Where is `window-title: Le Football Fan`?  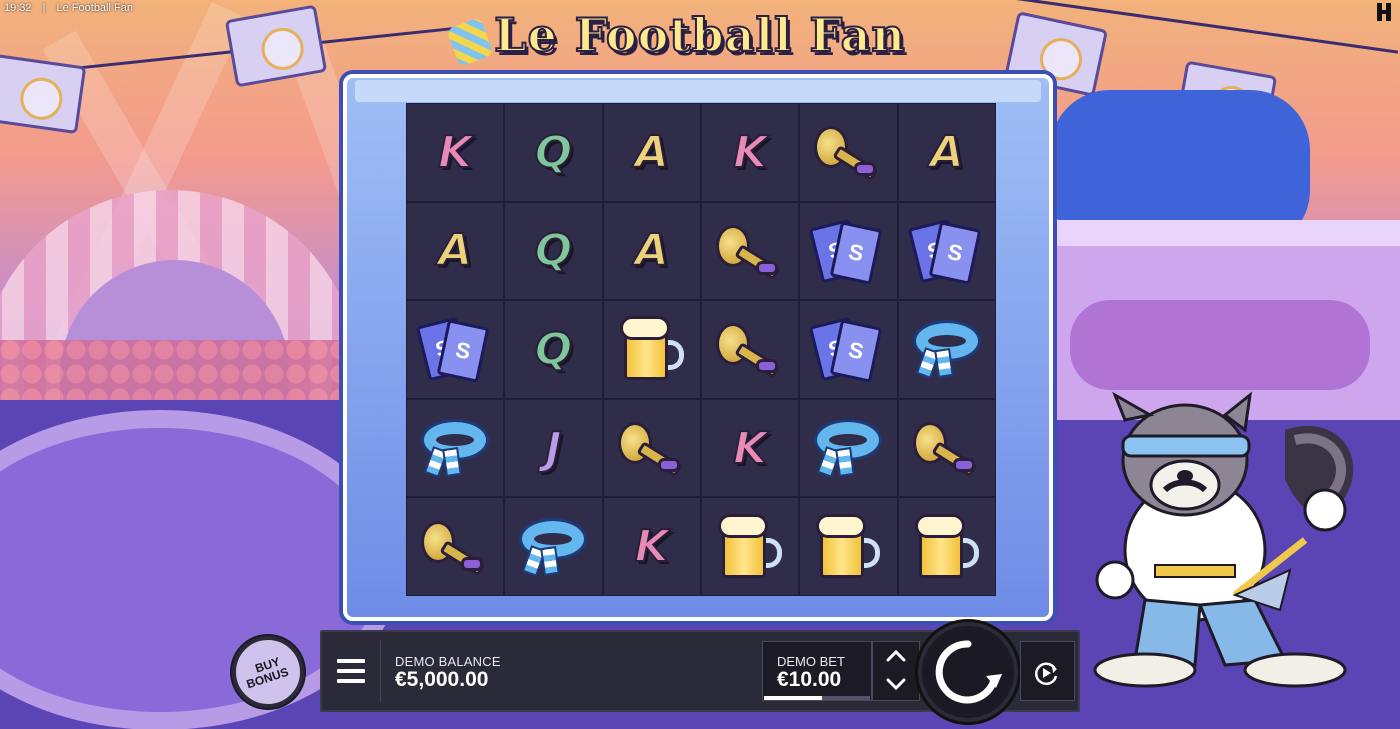
window-title: Le Football Fan is located at coordinates (94, 8).